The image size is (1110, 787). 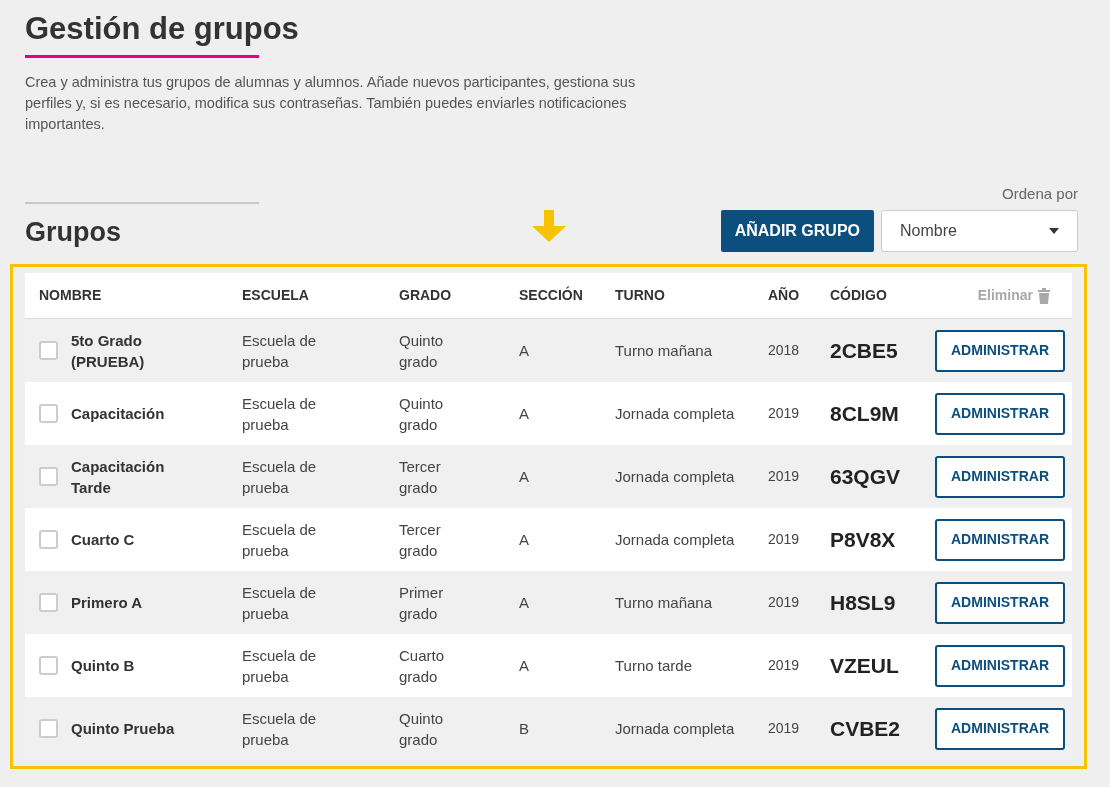 I want to click on column-header: AÑO, so click(x=784, y=295).